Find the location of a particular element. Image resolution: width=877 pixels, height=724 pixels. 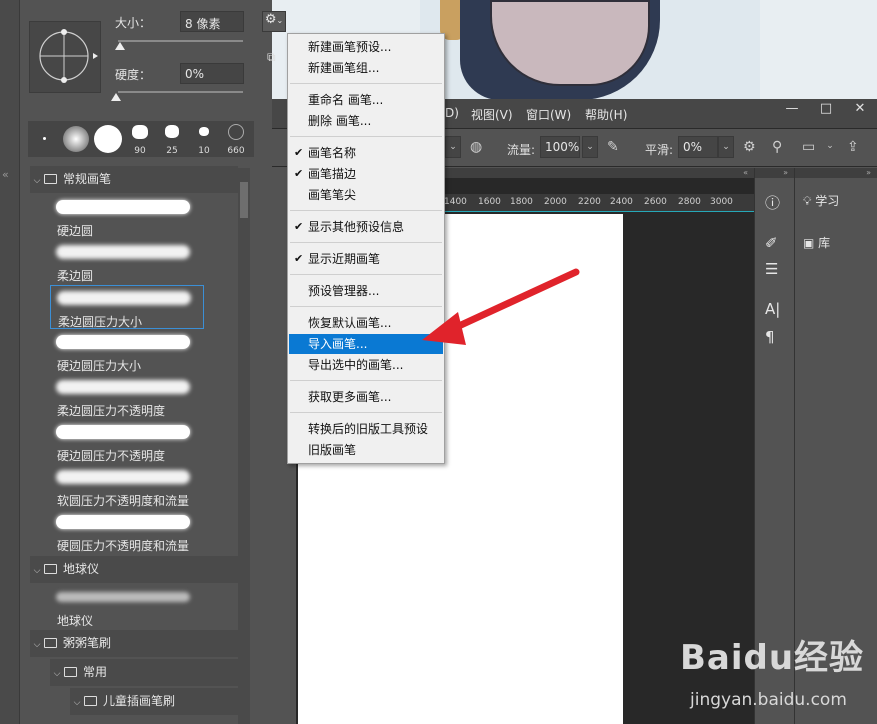

annotation-arrow is located at coordinates (501, 306).